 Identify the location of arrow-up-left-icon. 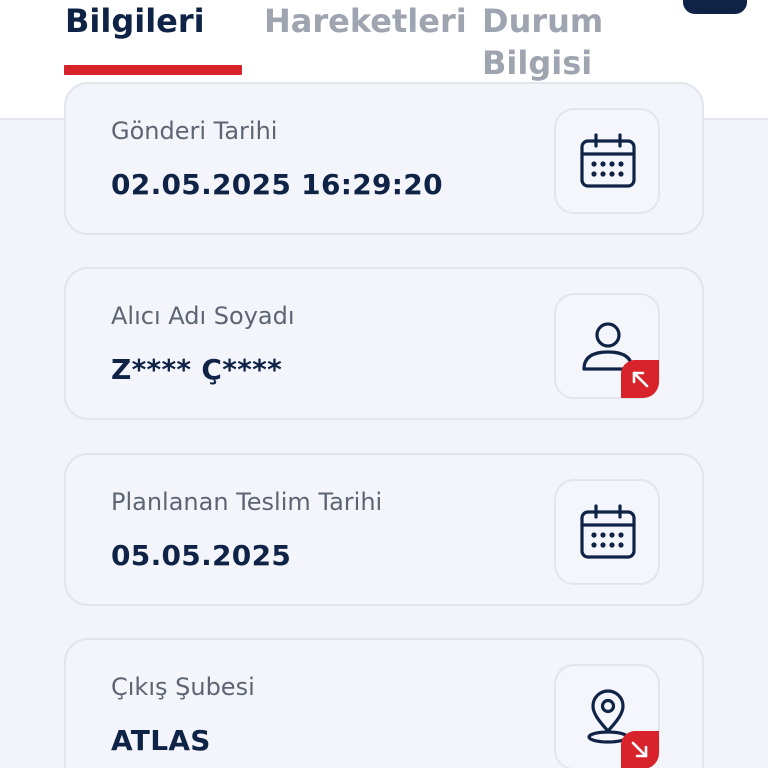
(640, 379).